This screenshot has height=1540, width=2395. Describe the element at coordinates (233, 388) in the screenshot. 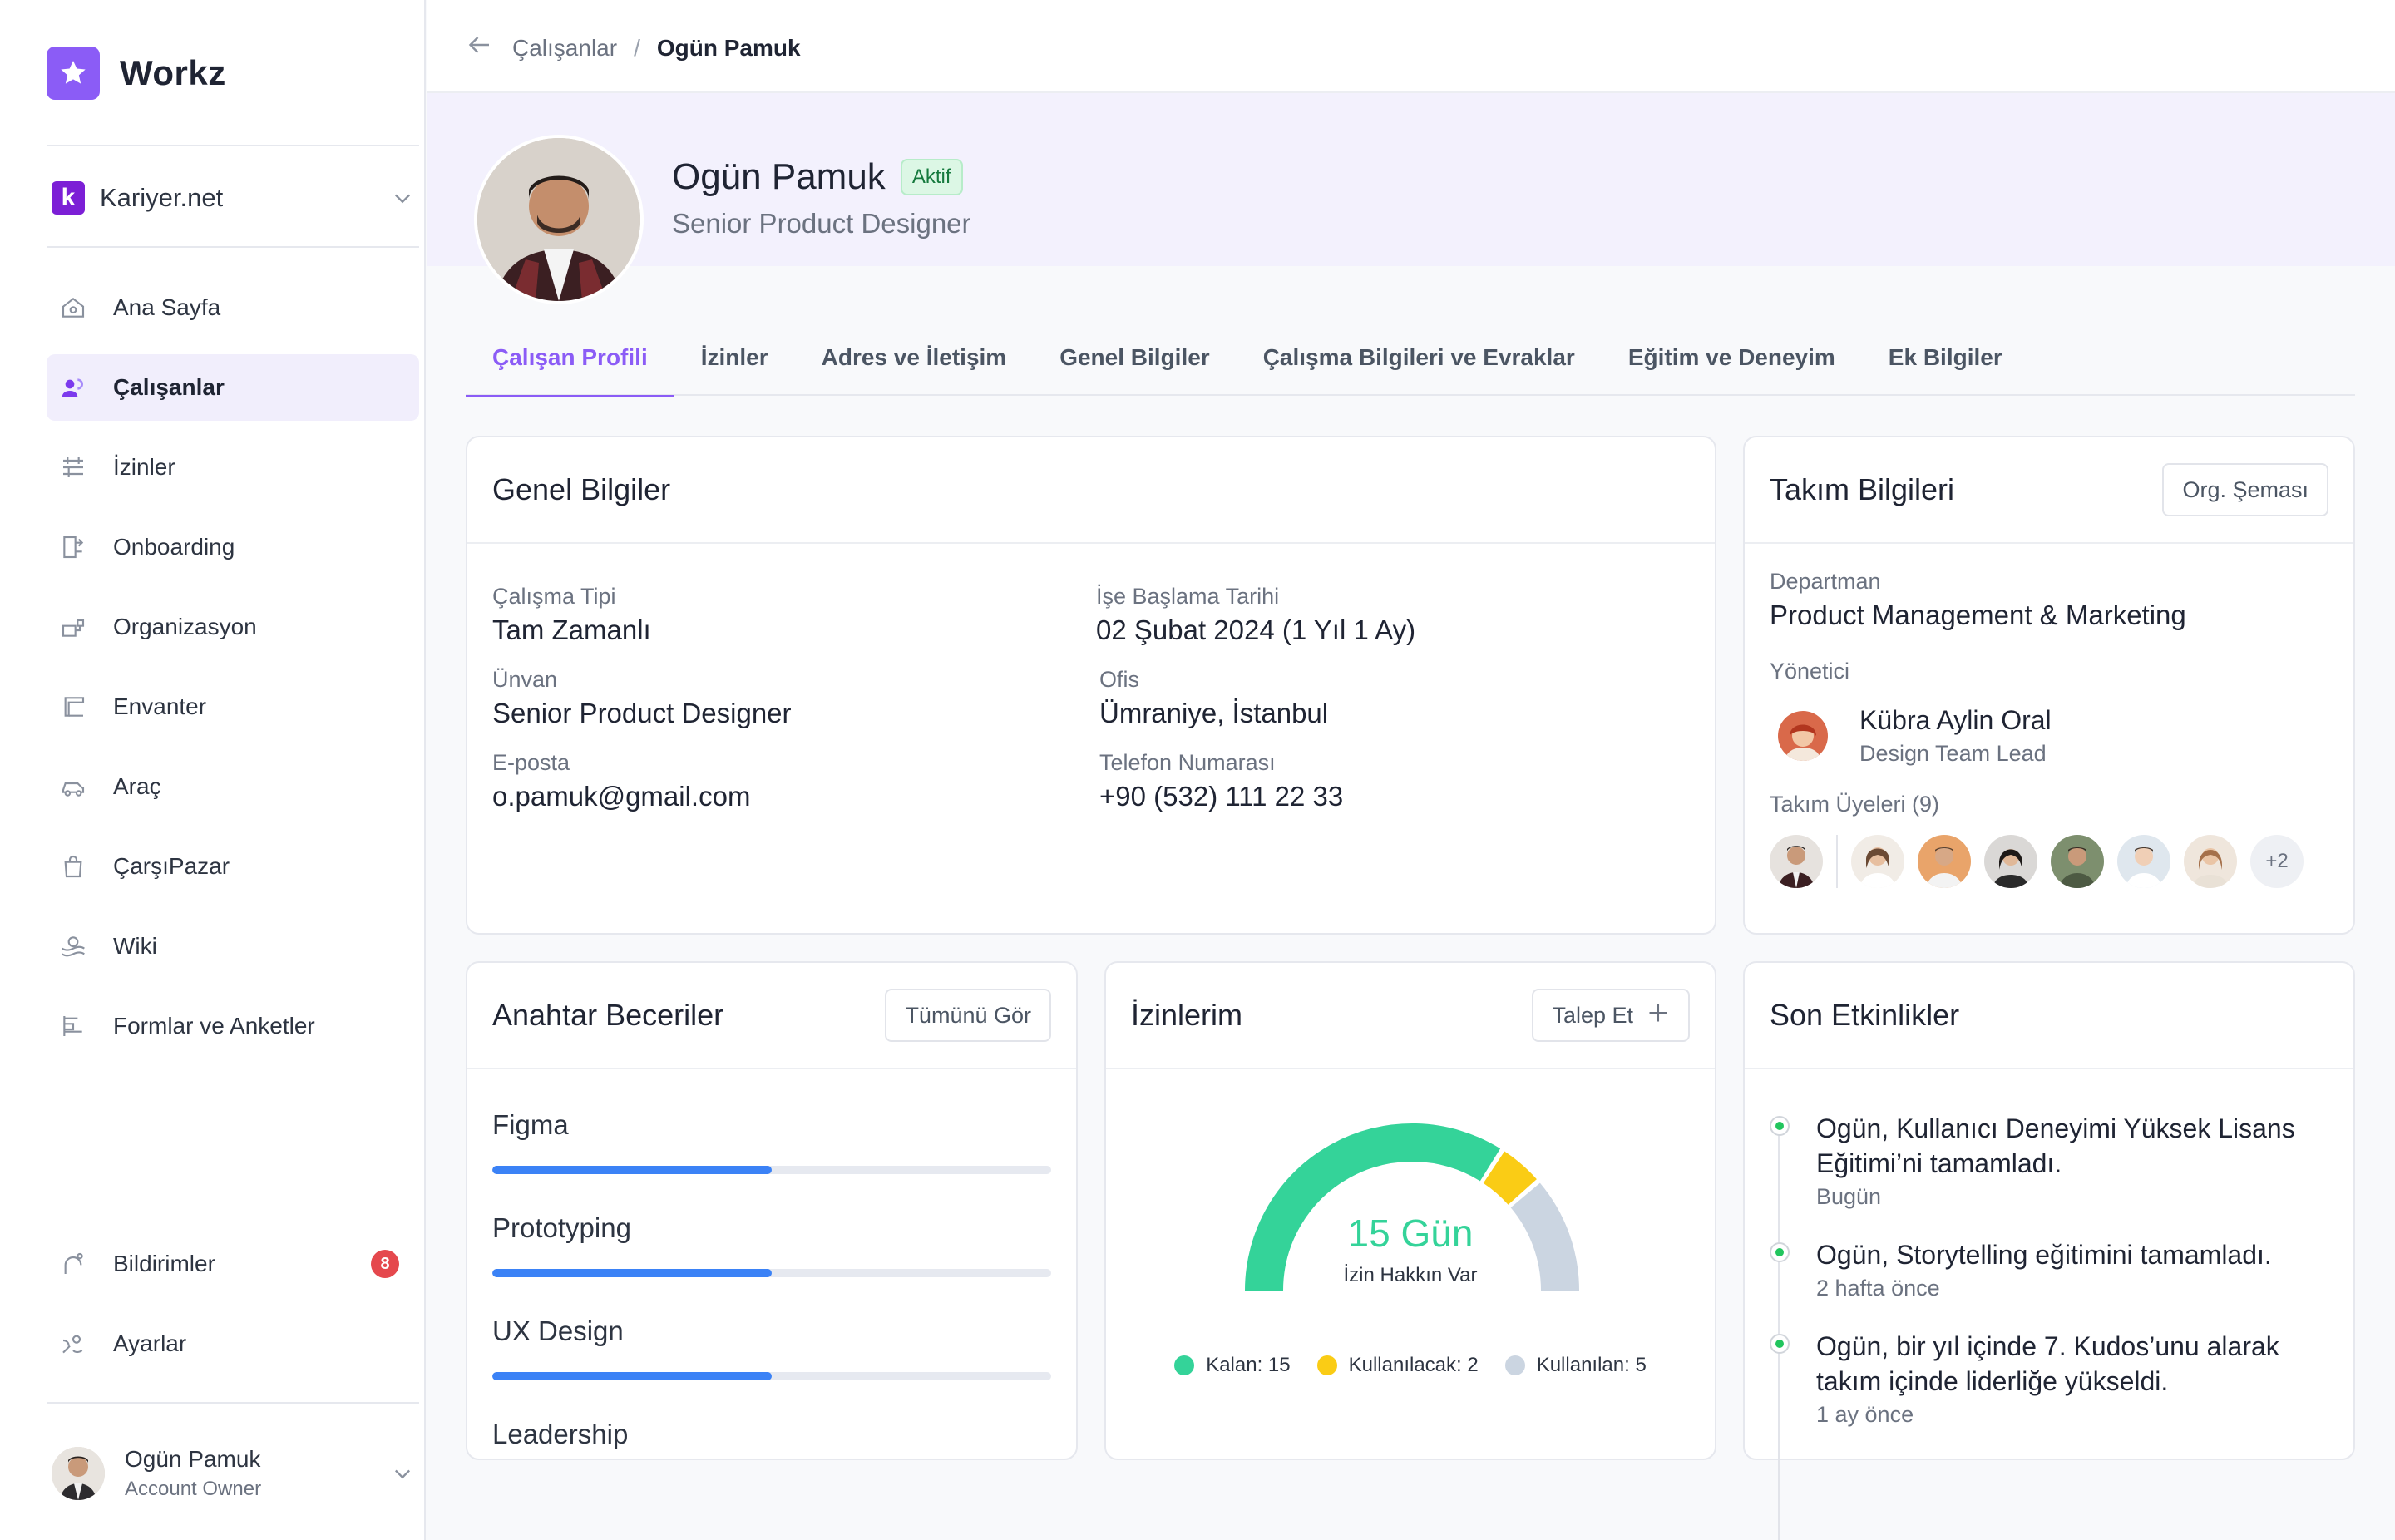

I see `nav-item-calisanlar: Çalışanlar` at that location.